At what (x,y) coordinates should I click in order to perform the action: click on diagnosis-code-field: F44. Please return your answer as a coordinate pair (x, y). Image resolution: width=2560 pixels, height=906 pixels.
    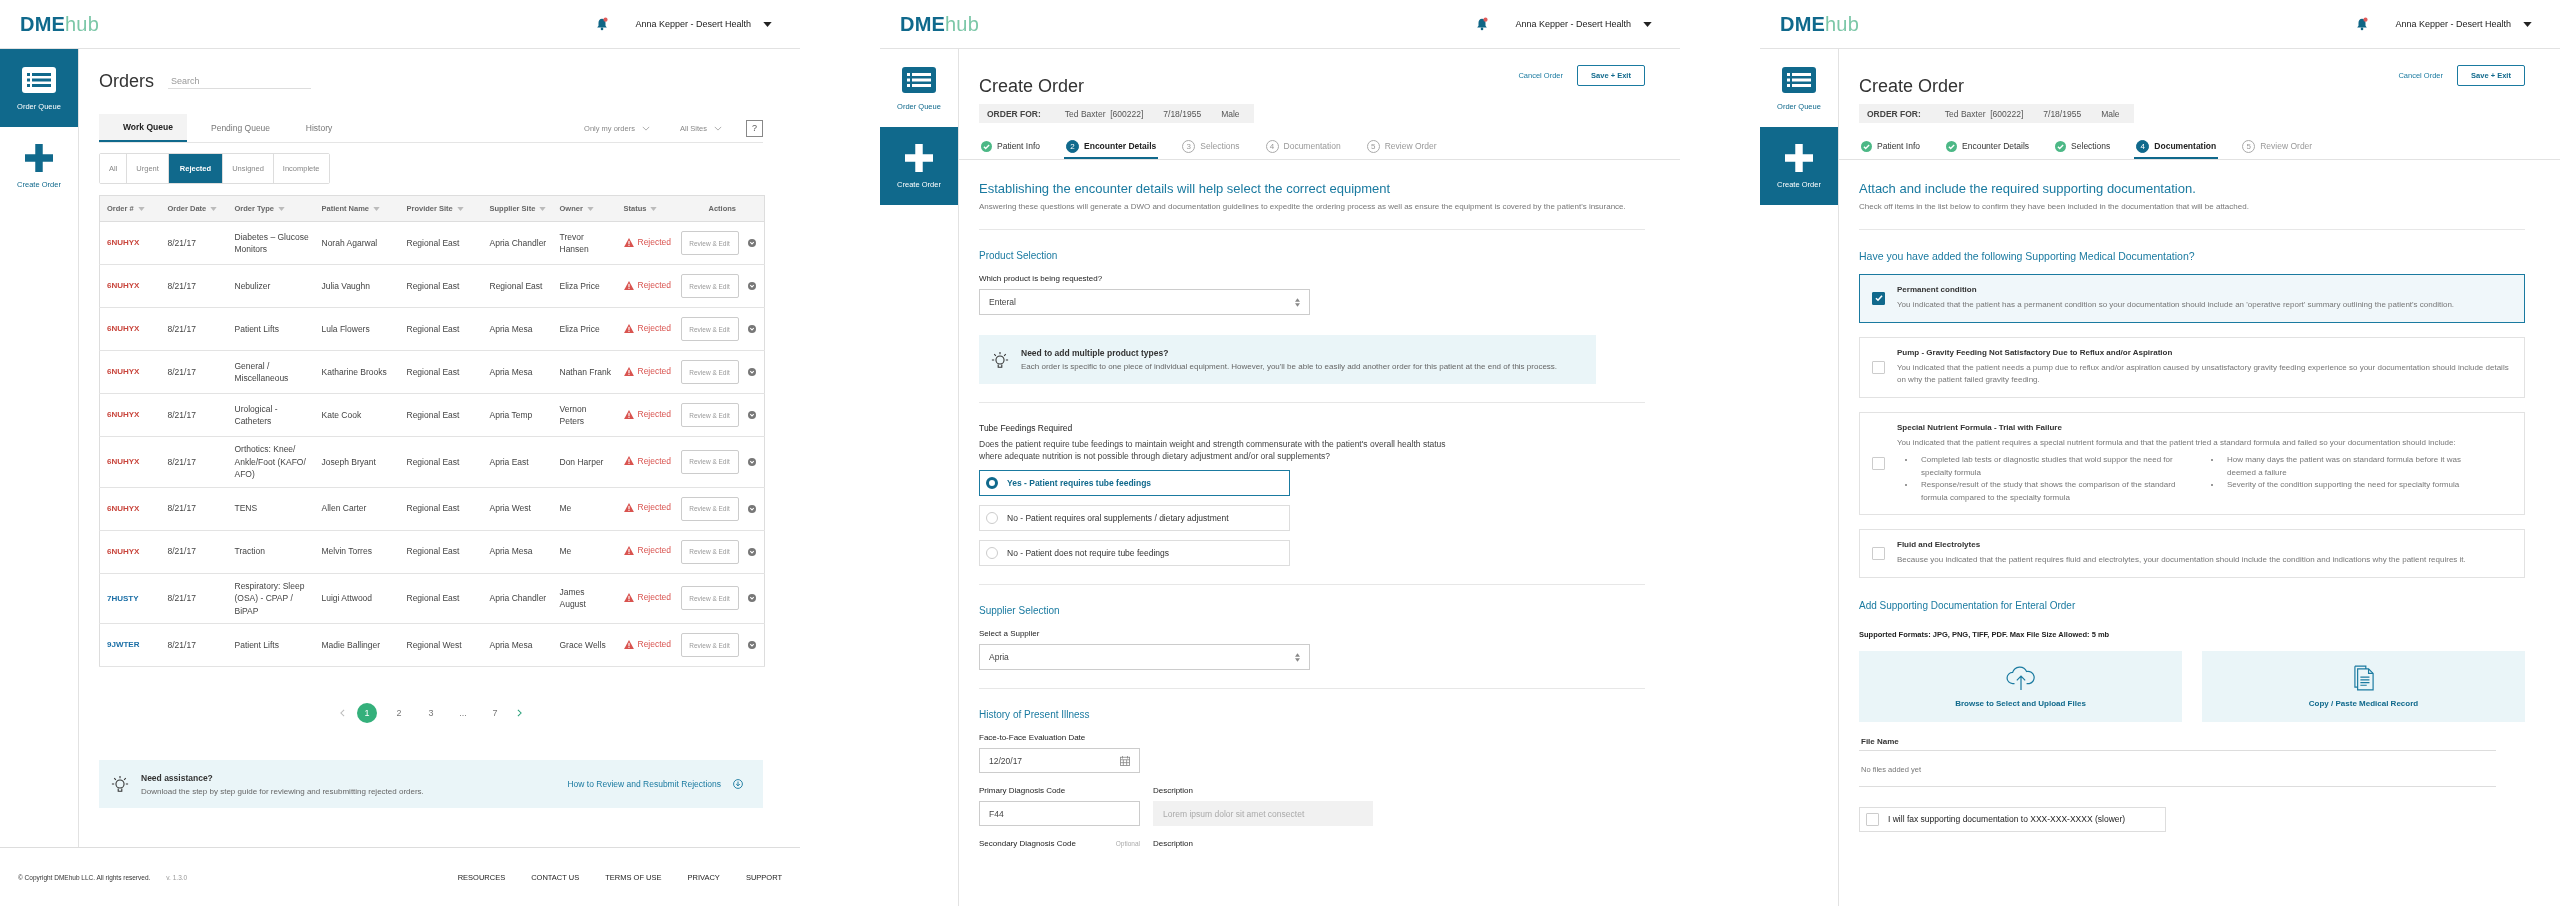
    Looking at the image, I should click on (1059, 813).